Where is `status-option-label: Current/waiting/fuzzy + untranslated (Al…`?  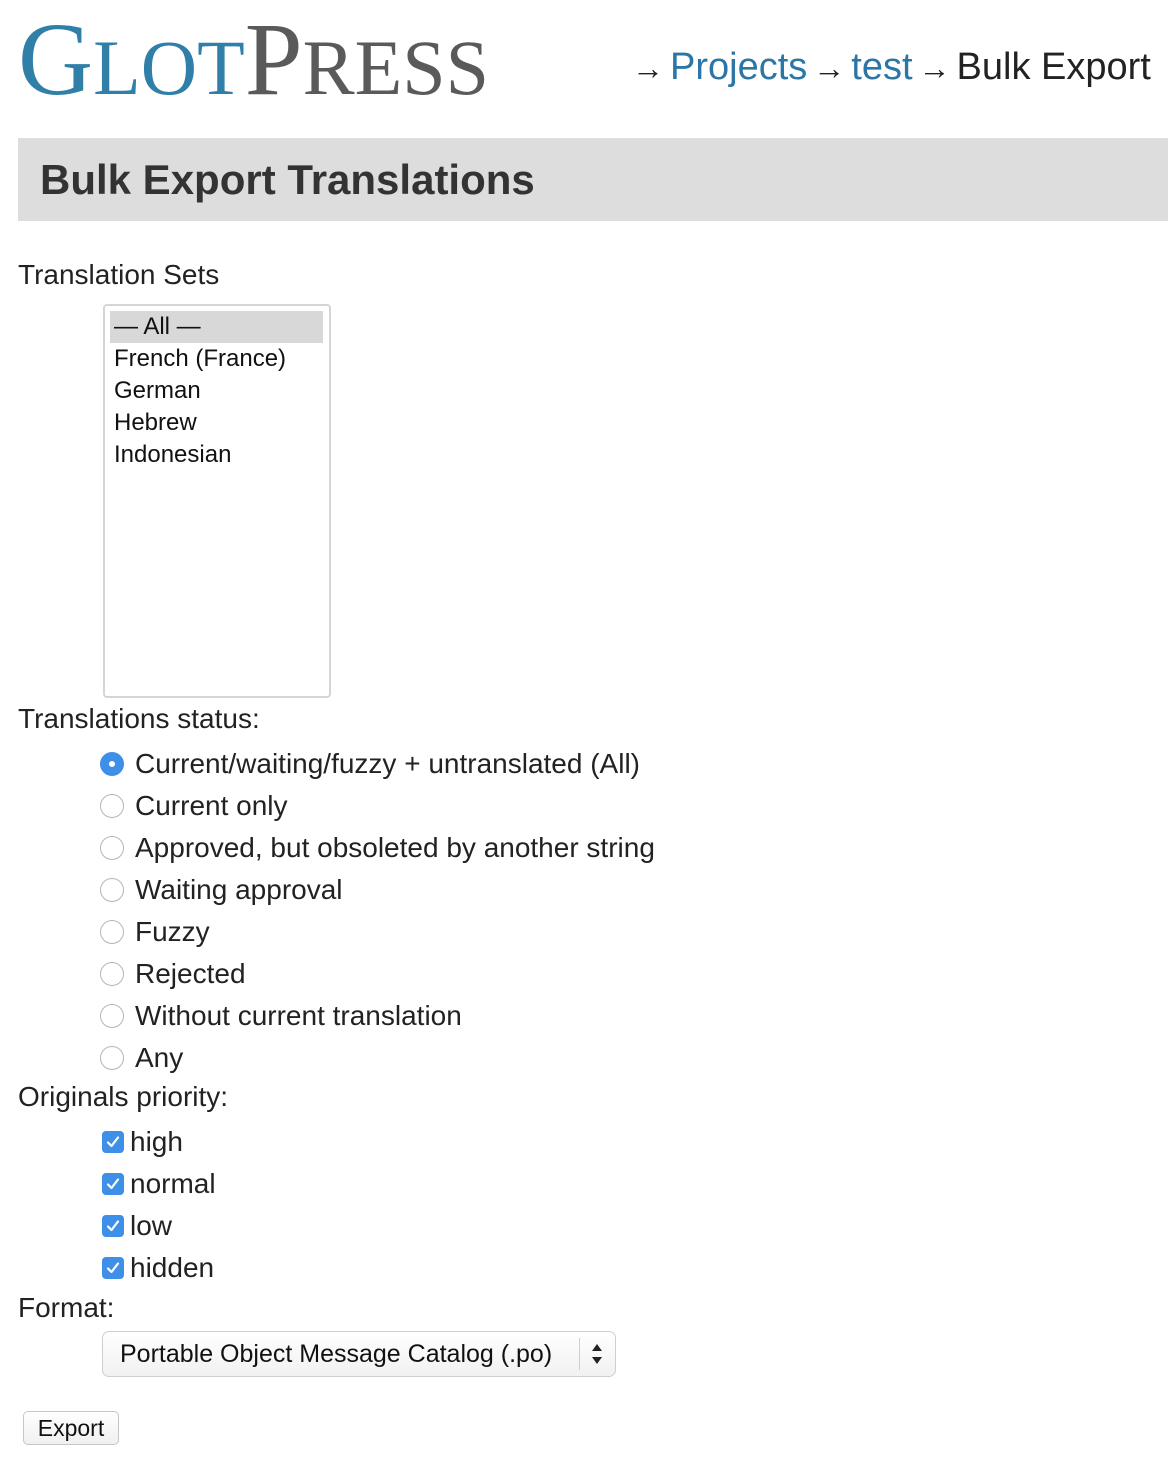
status-option-label: Current/waiting/fuzzy + untranslated (Al… is located at coordinates (387, 763).